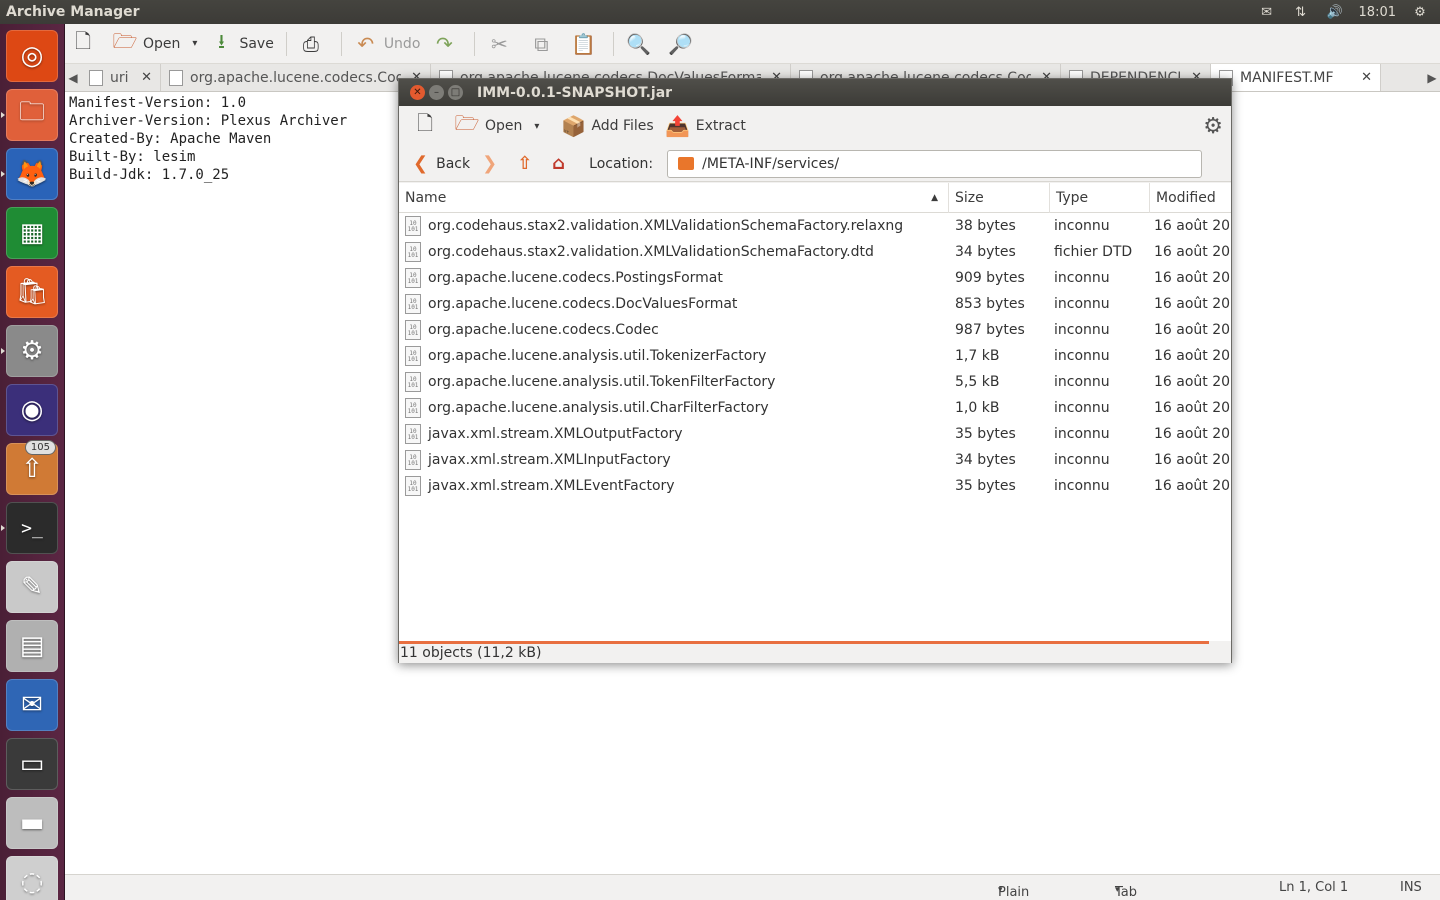 Image resolution: width=1440 pixels, height=900 pixels. I want to click on launcher-ubuntu-dash: ◎, so click(32, 56).